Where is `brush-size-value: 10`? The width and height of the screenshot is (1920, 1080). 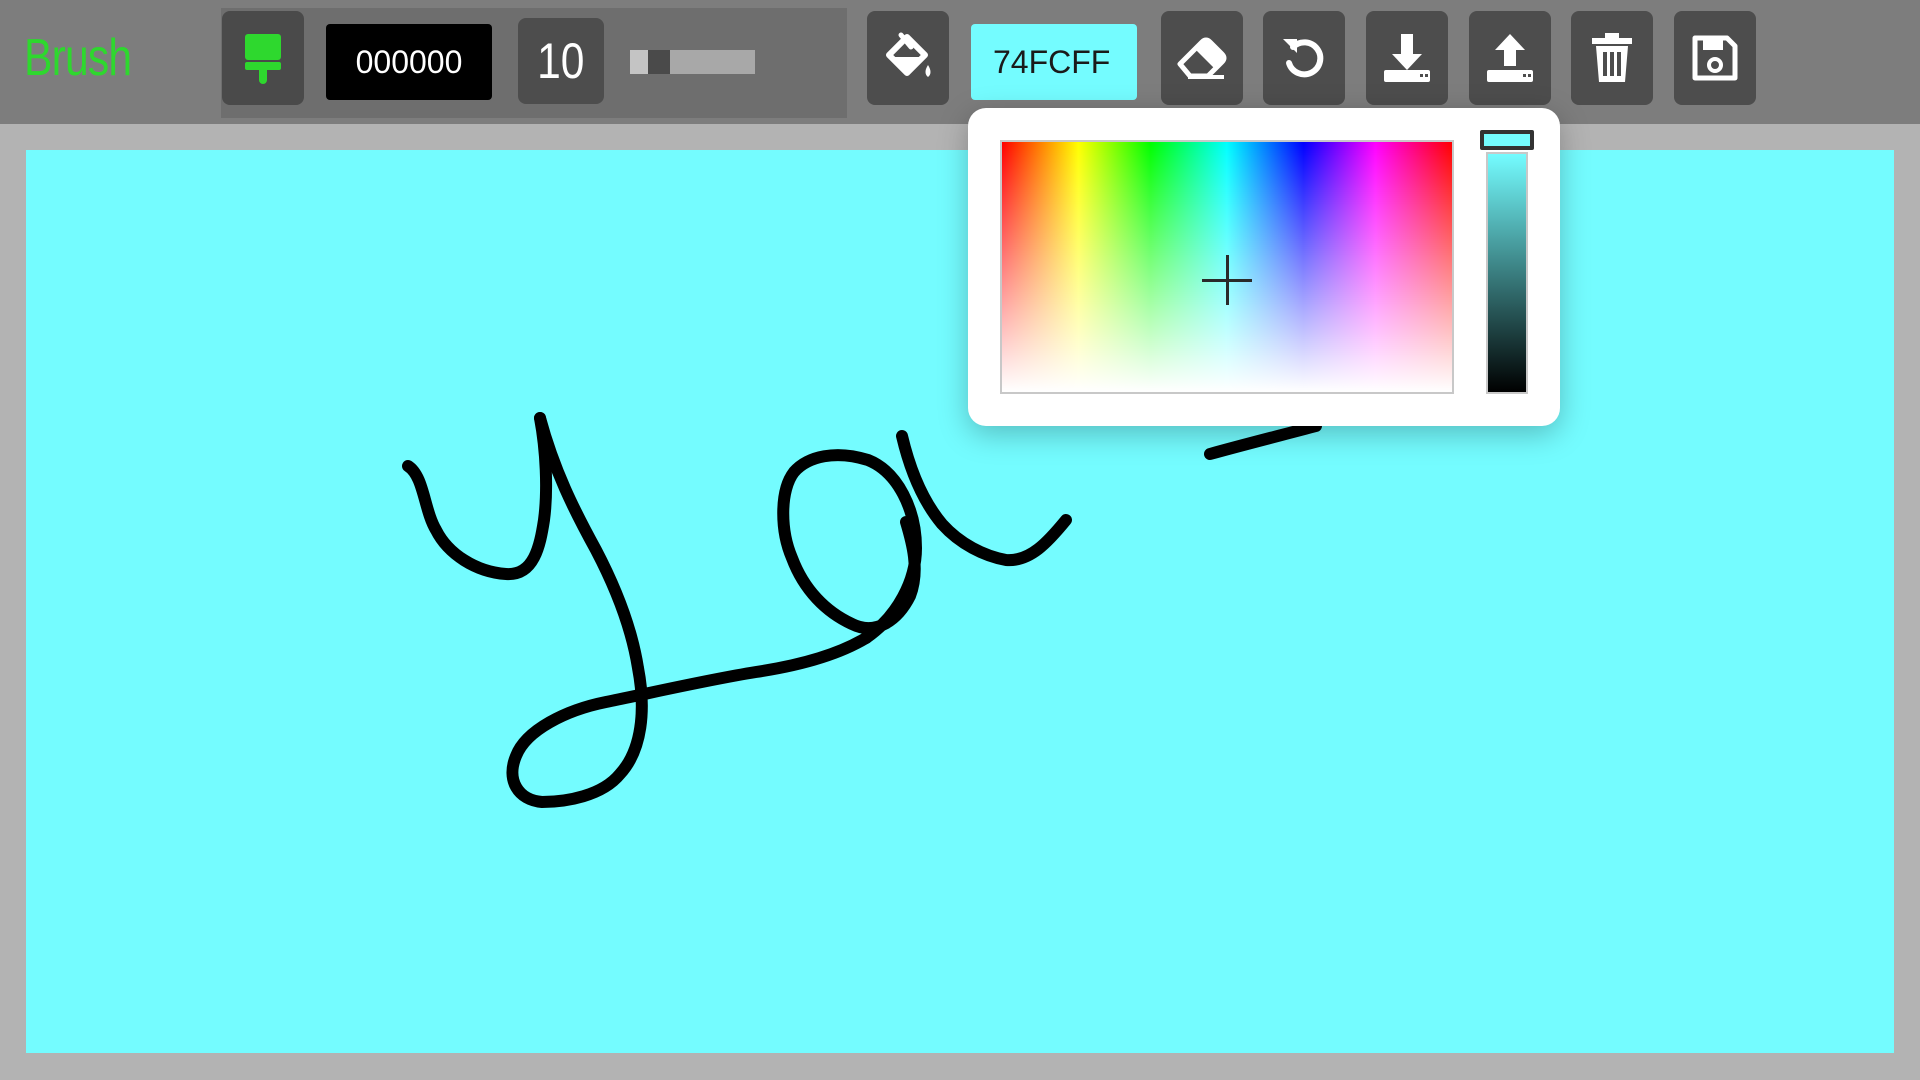
brush-size-value: 10 is located at coordinates (561, 61).